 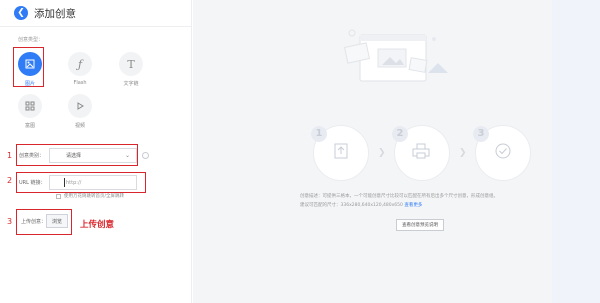 I want to click on step-2-badge: 2, so click(x=400, y=134).